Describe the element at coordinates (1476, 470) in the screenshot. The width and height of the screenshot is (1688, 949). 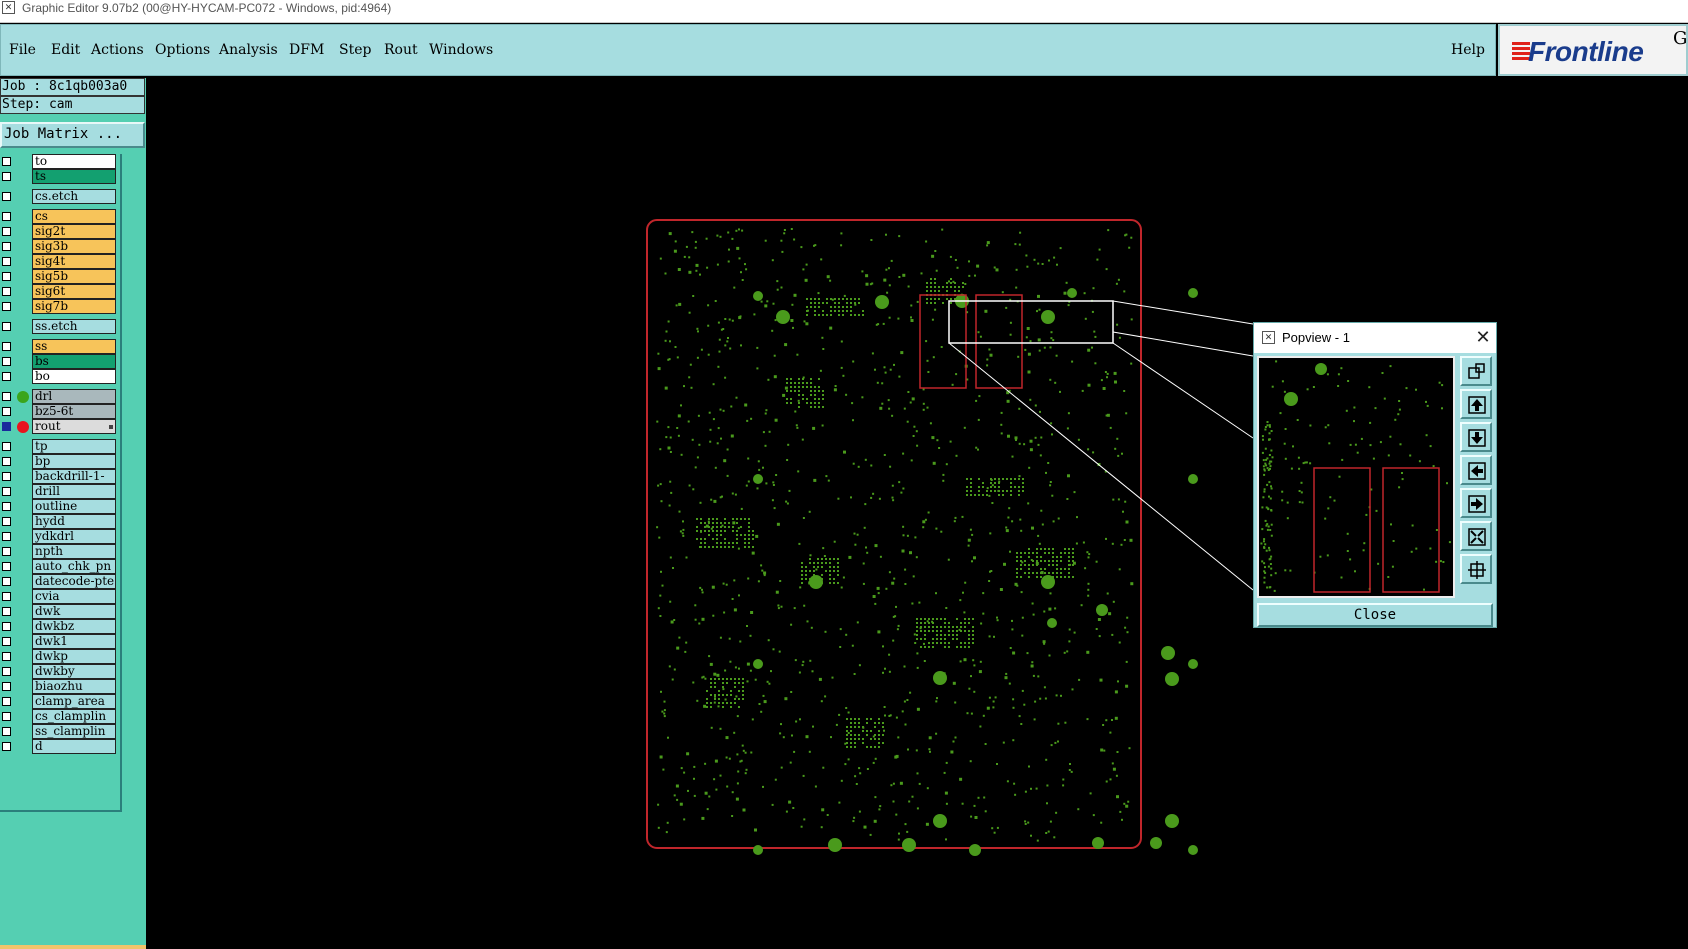
I see `pan-left-button` at that location.